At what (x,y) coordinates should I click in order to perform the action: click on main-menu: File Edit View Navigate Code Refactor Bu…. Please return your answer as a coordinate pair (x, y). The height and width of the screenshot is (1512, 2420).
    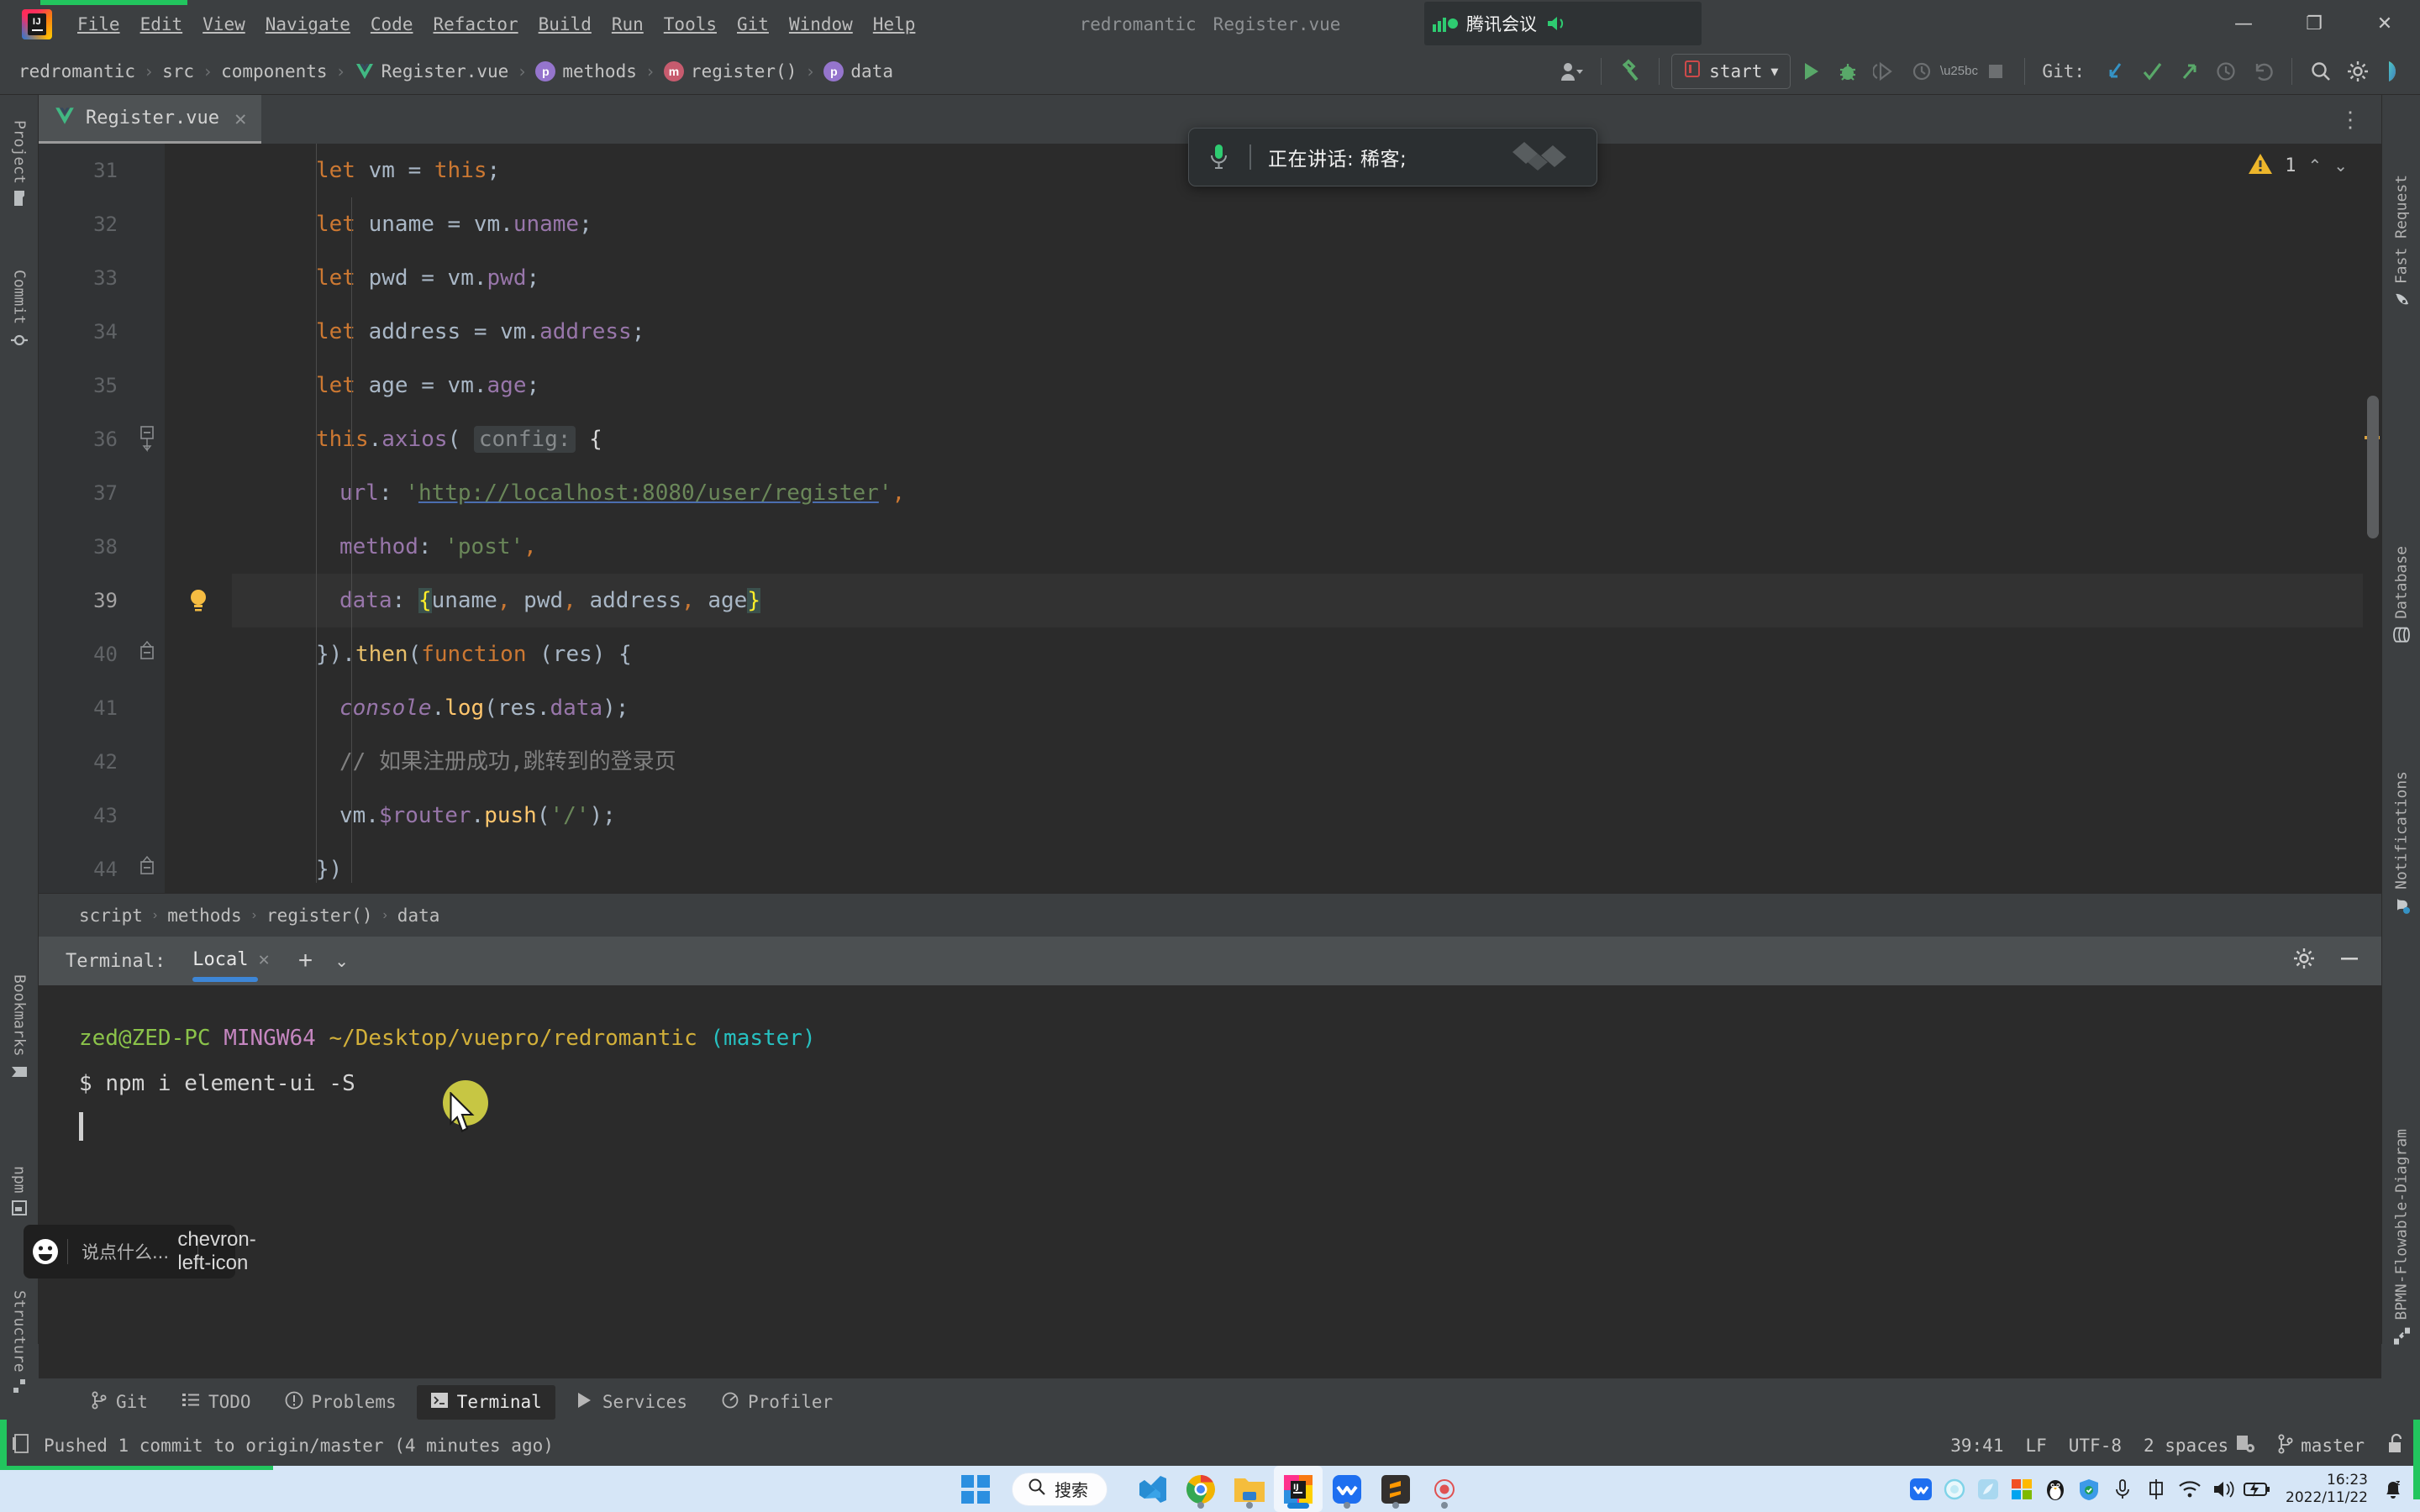
    Looking at the image, I should click on (496, 24).